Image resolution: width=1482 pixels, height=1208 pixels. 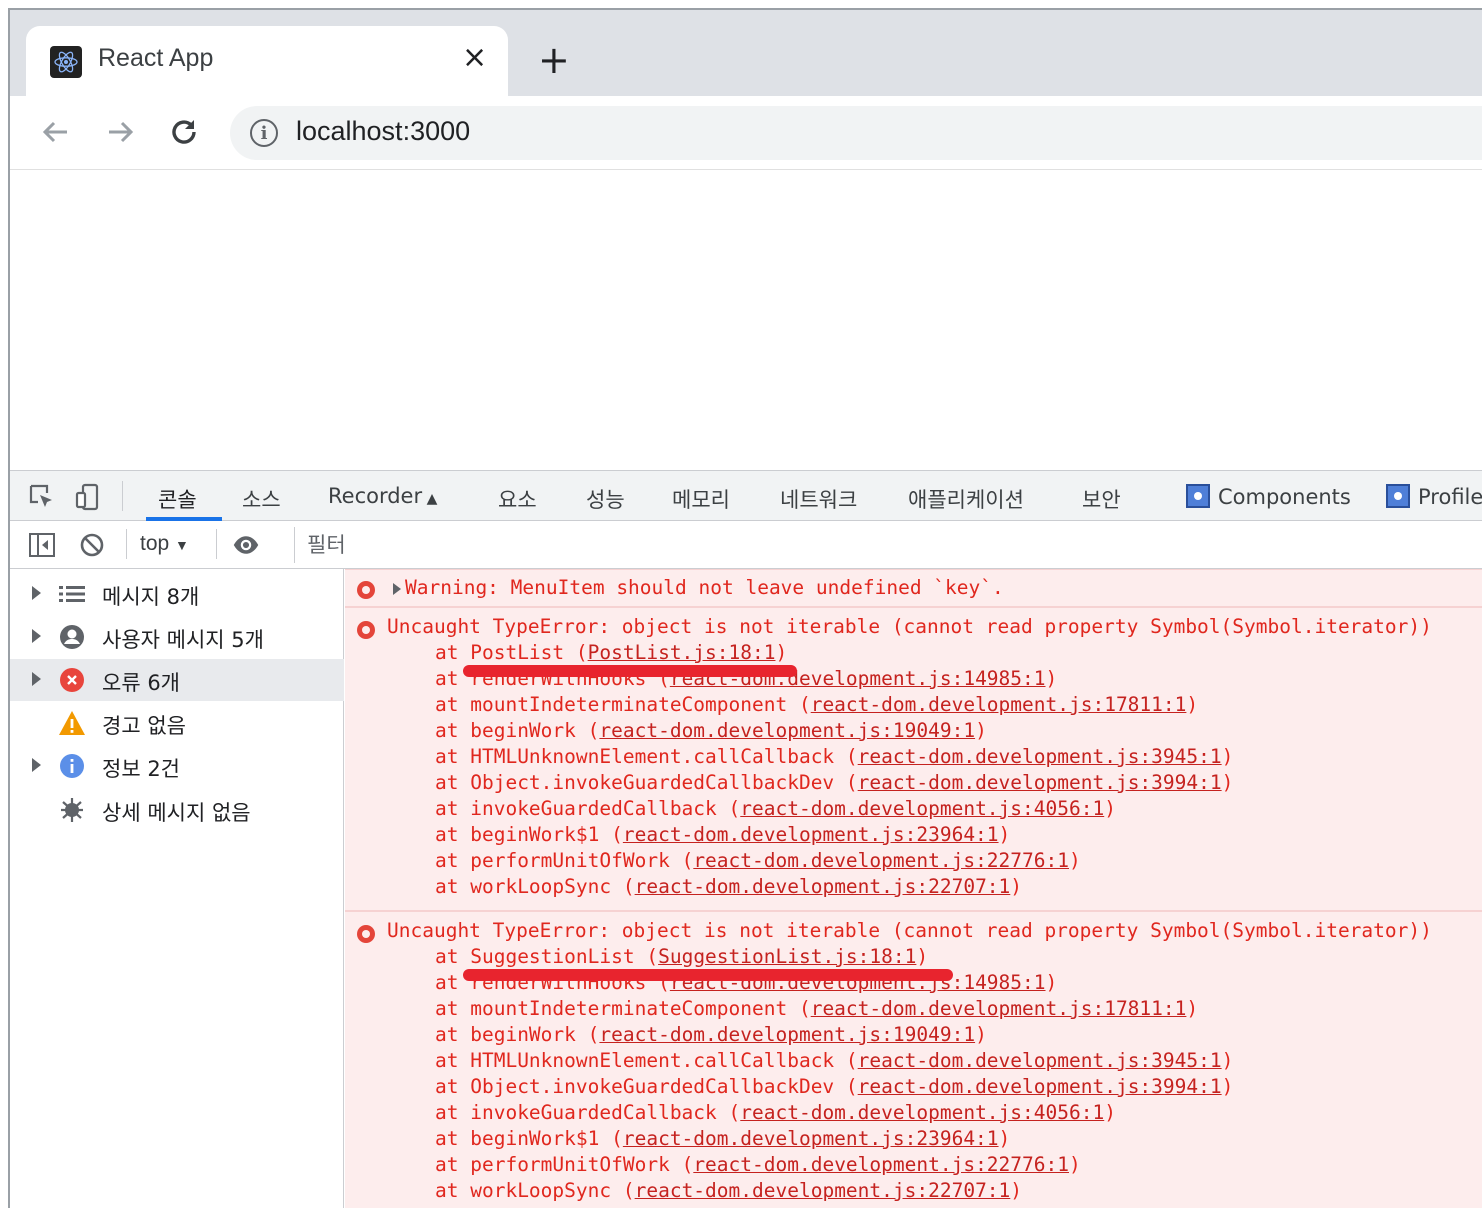 I want to click on sidebar-item-warnings: 경고 없음, so click(x=177, y=723).